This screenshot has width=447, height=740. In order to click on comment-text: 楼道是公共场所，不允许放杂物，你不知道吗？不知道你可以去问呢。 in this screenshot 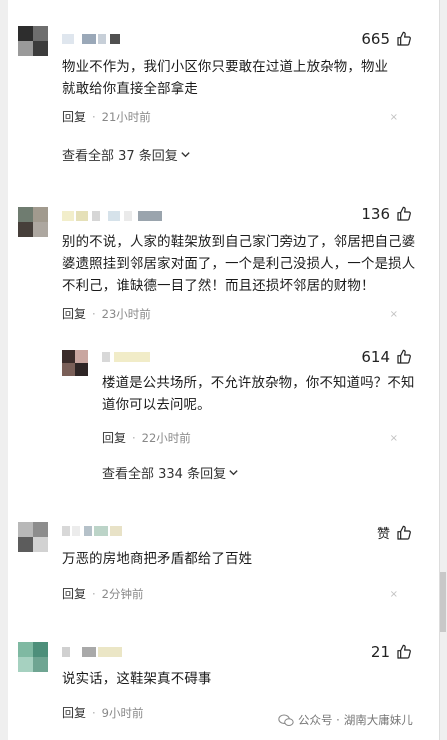, I will do `click(258, 394)`.